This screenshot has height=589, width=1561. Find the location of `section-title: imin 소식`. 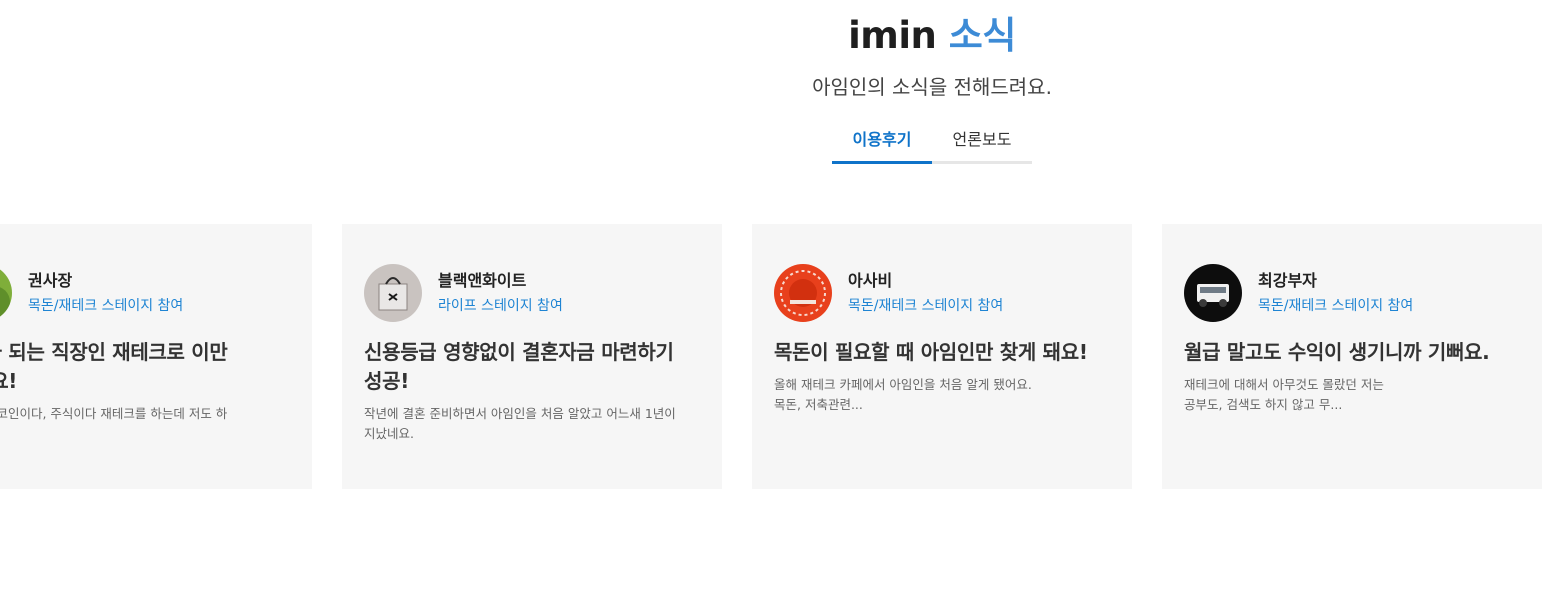

section-title: imin 소식 is located at coordinates (780, 36).